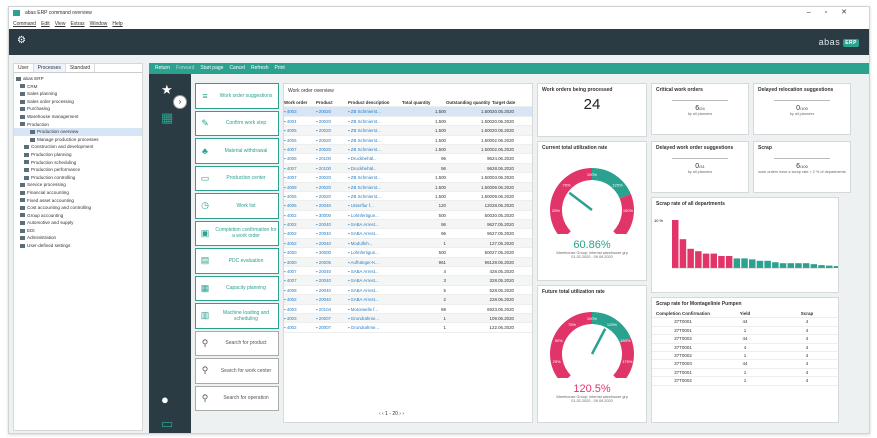  What do you see at coordinates (745, 381) in the screenshot?
I see `scrap-table-row: 37T0002 1 4` at bounding box center [745, 381].